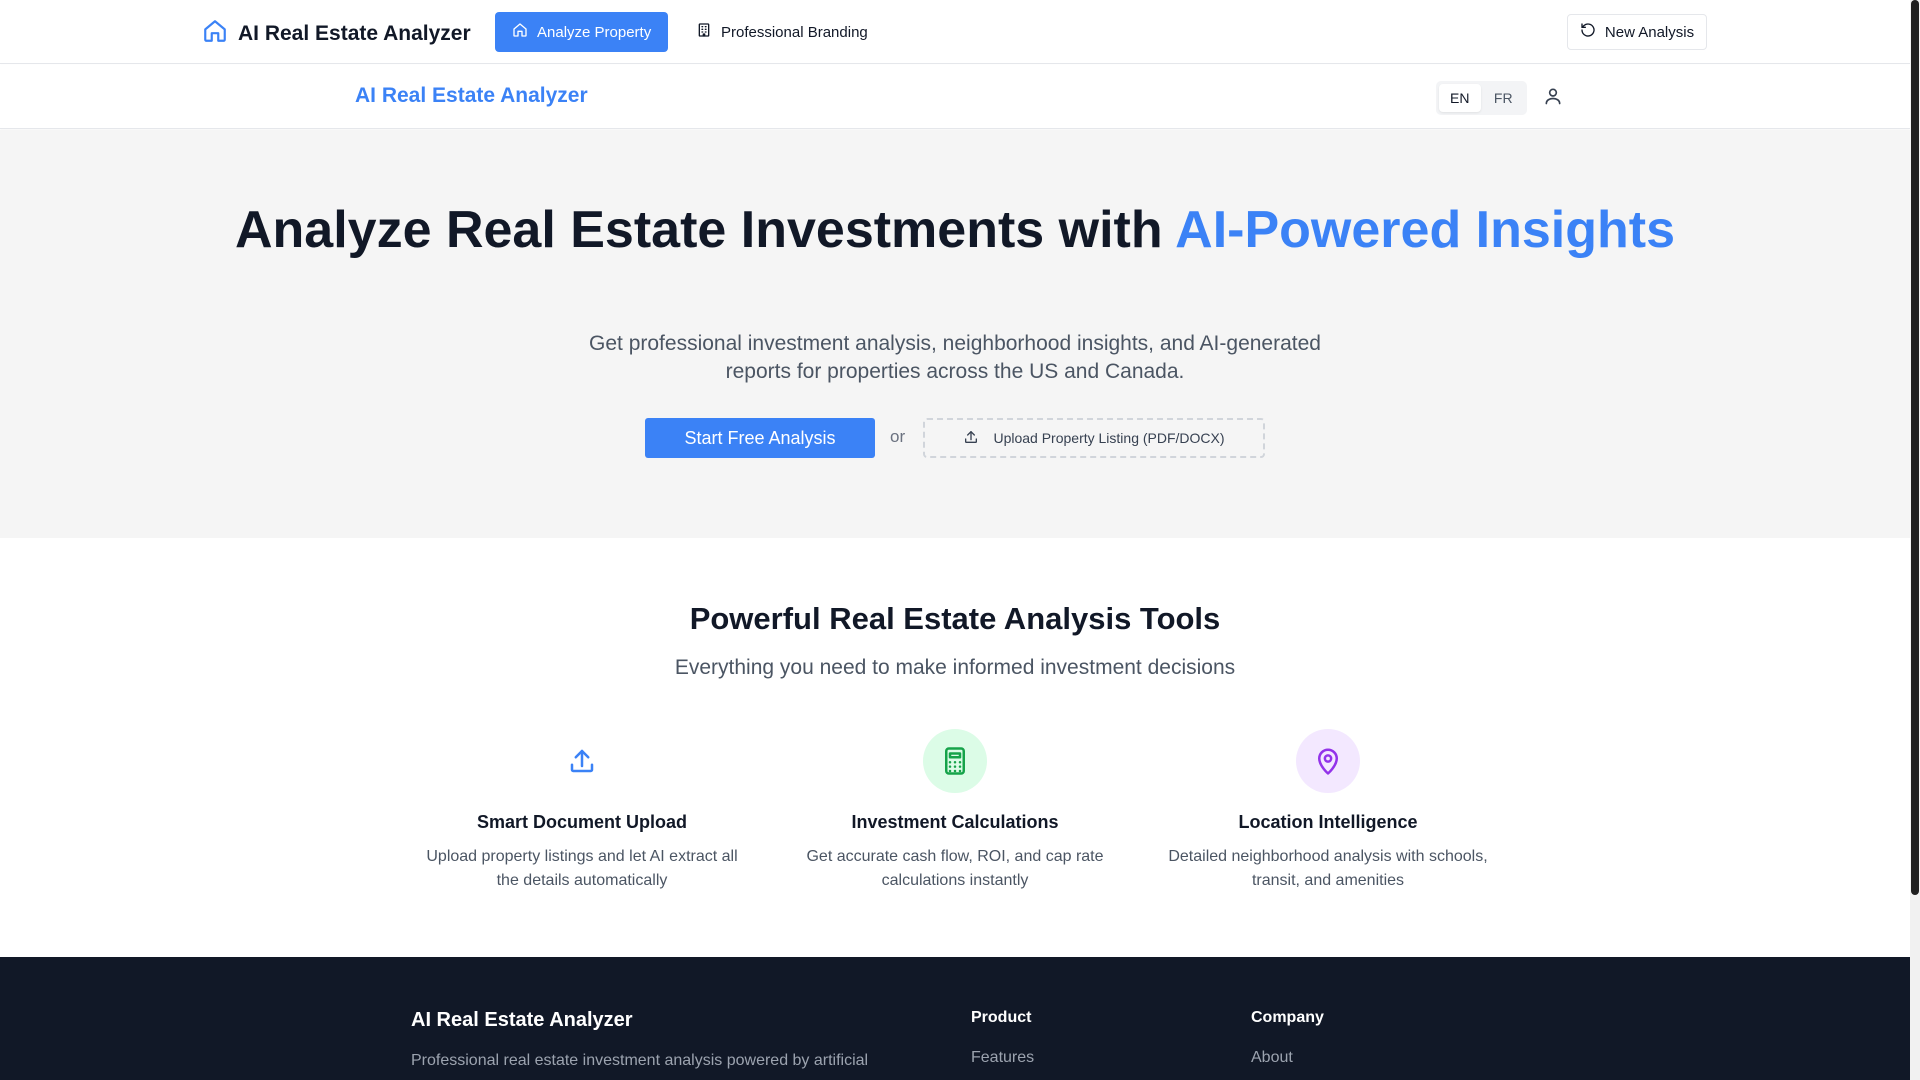  Describe the element at coordinates (955, 618) in the screenshot. I see `features-title: Powerful Real Estate Analysis Tools` at that location.